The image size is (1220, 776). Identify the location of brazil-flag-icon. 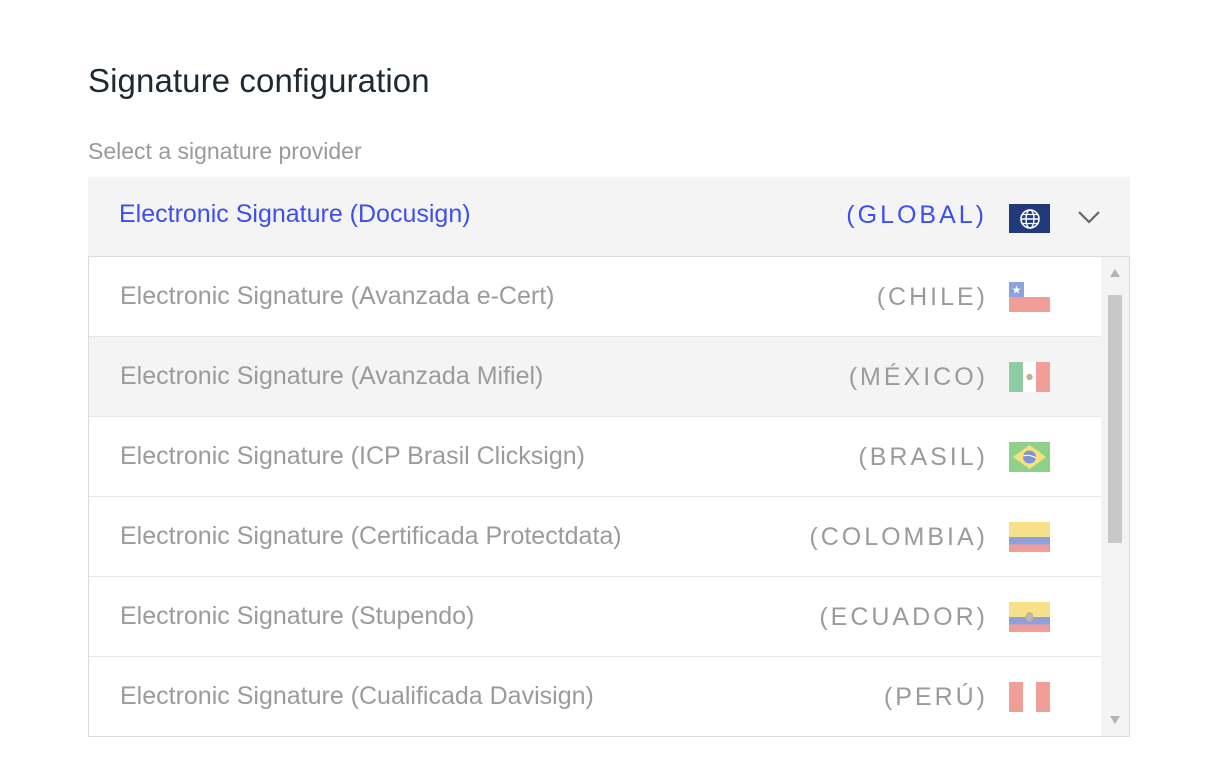
(1029, 457).